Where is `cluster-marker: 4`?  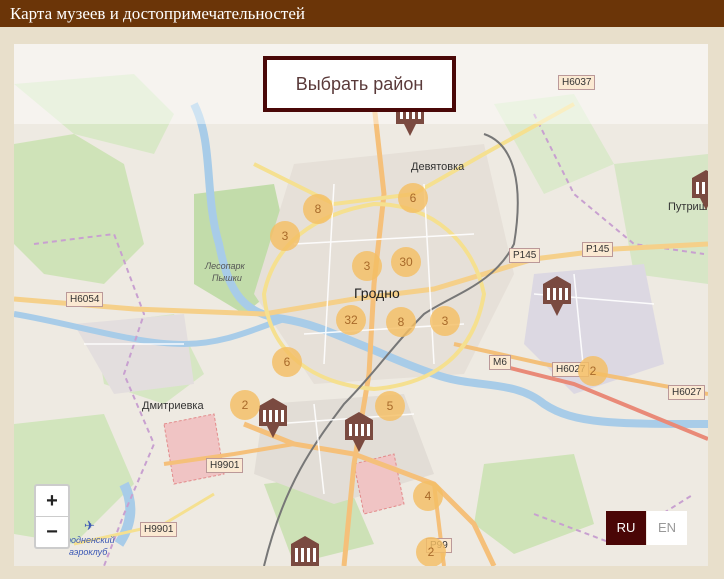
cluster-marker: 4 is located at coordinates (428, 496).